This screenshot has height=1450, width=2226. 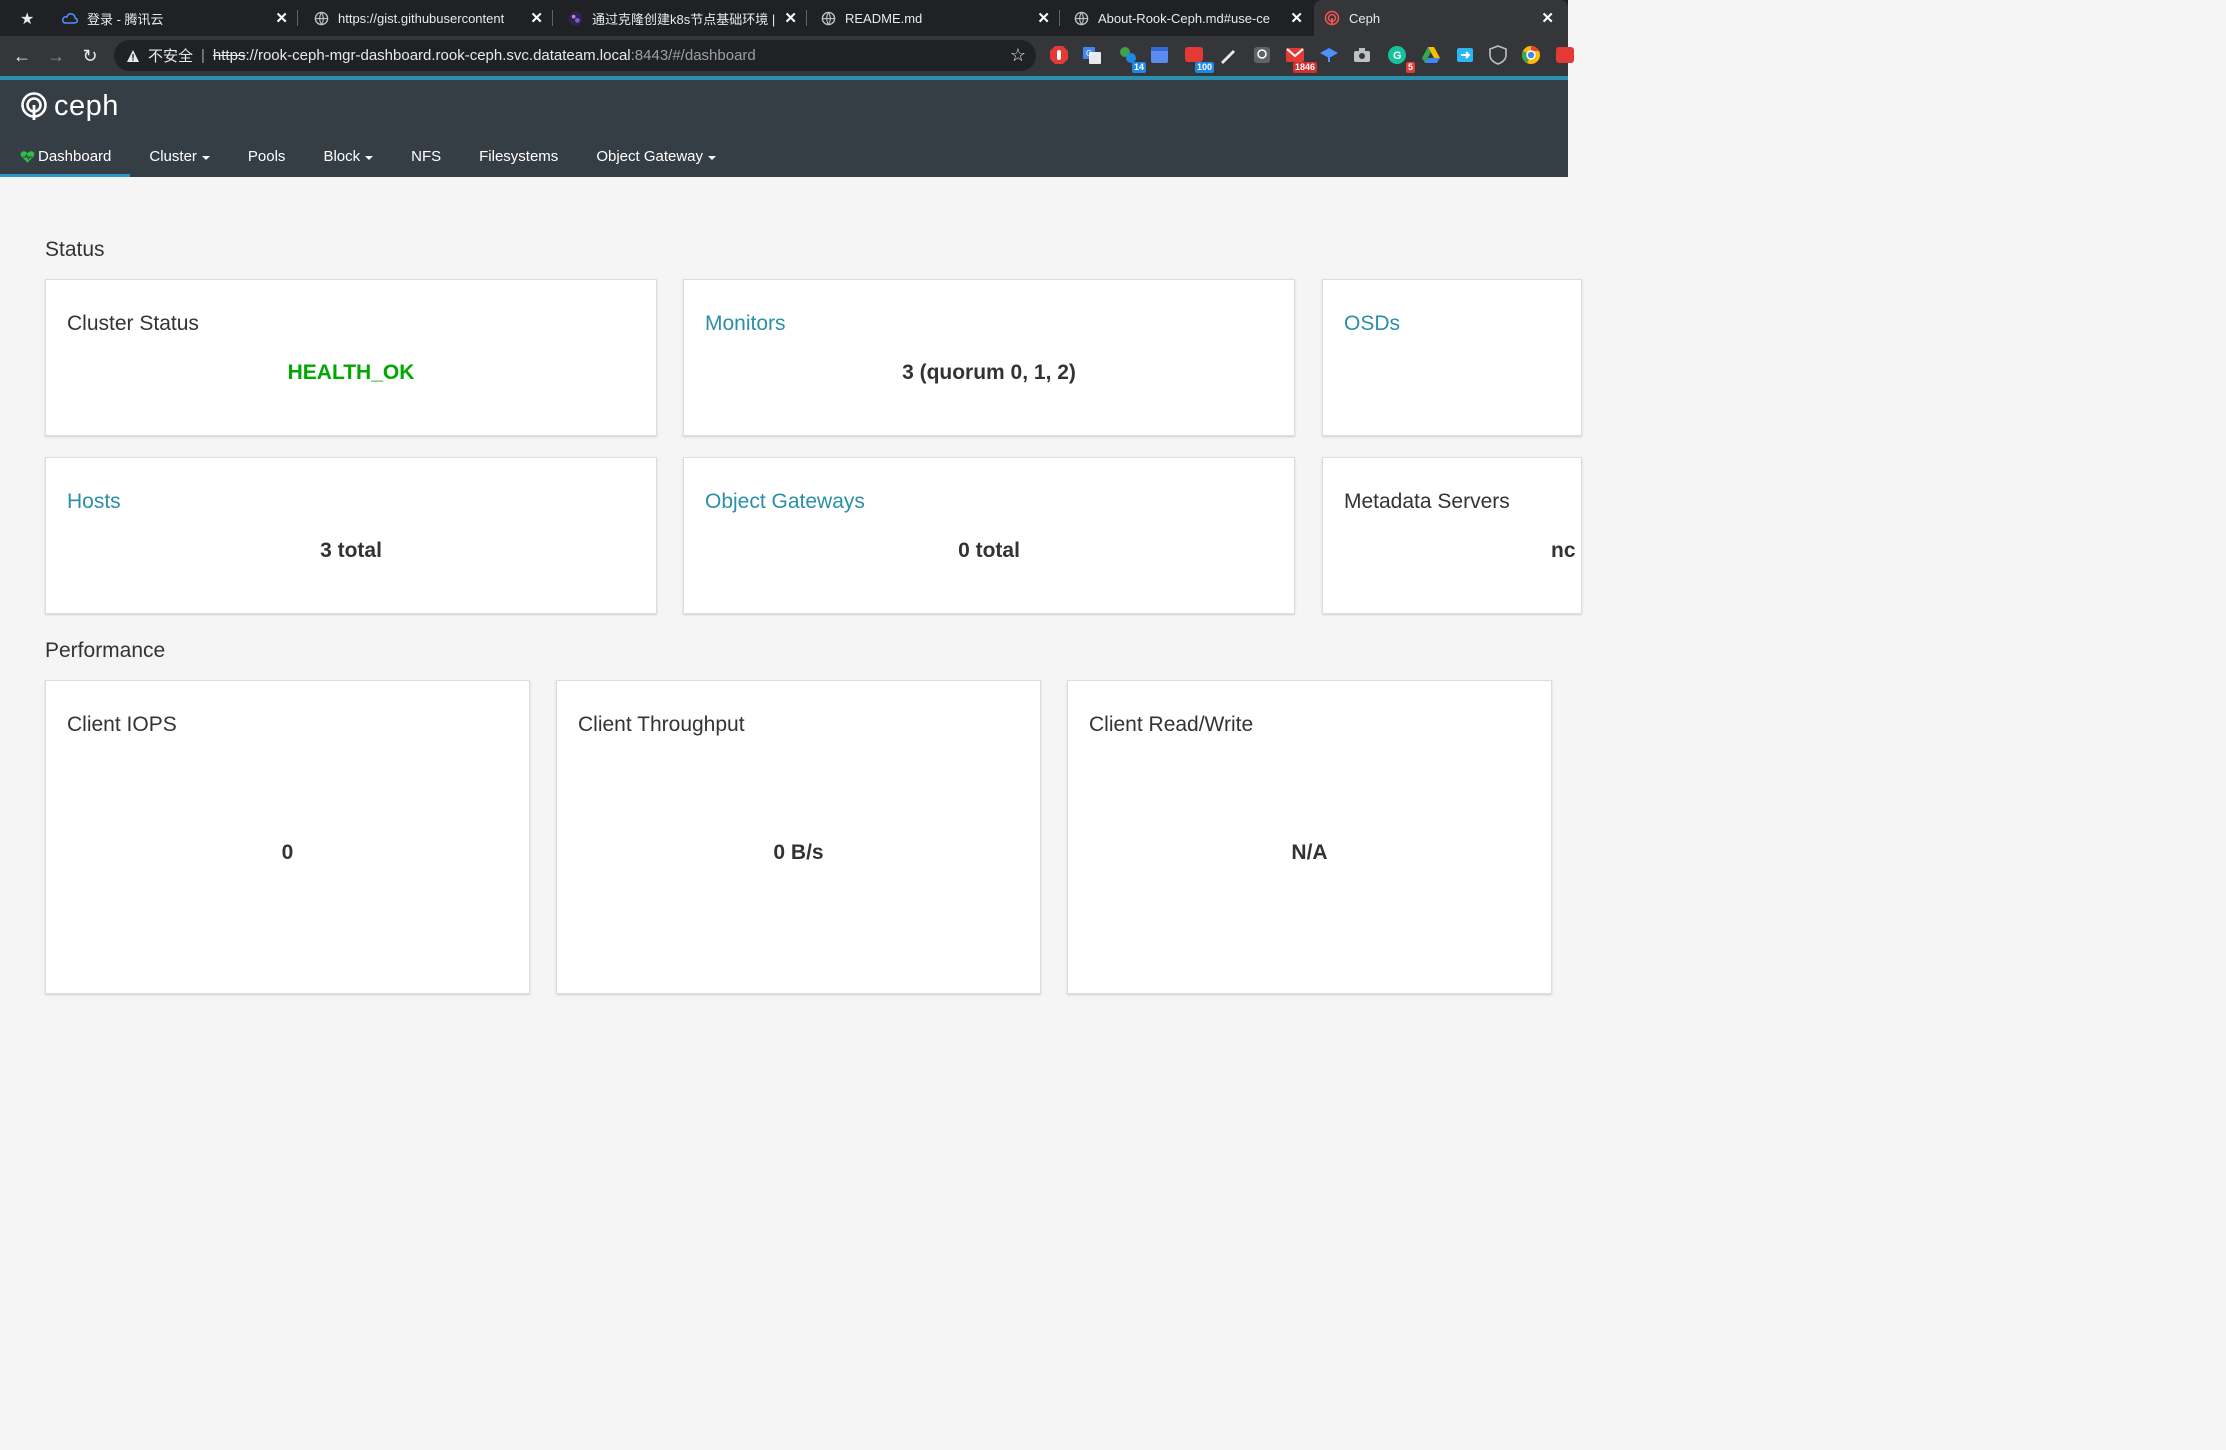 What do you see at coordinates (656, 156) in the screenshot?
I see `nav-object-gateway: Object Gateway` at bounding box center [656, 156].